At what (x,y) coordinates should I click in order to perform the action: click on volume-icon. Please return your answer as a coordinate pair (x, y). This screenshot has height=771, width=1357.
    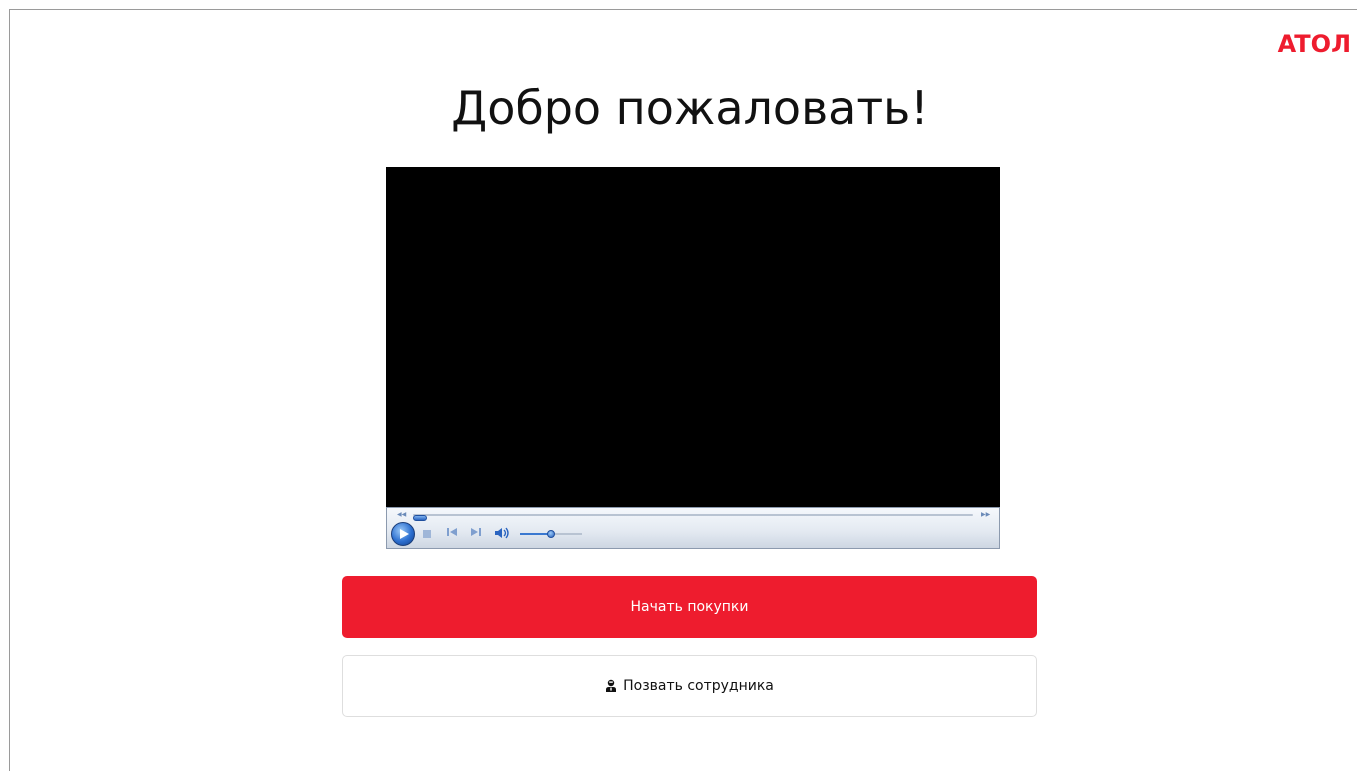
    Looking at the image, I should click on (502, 533).